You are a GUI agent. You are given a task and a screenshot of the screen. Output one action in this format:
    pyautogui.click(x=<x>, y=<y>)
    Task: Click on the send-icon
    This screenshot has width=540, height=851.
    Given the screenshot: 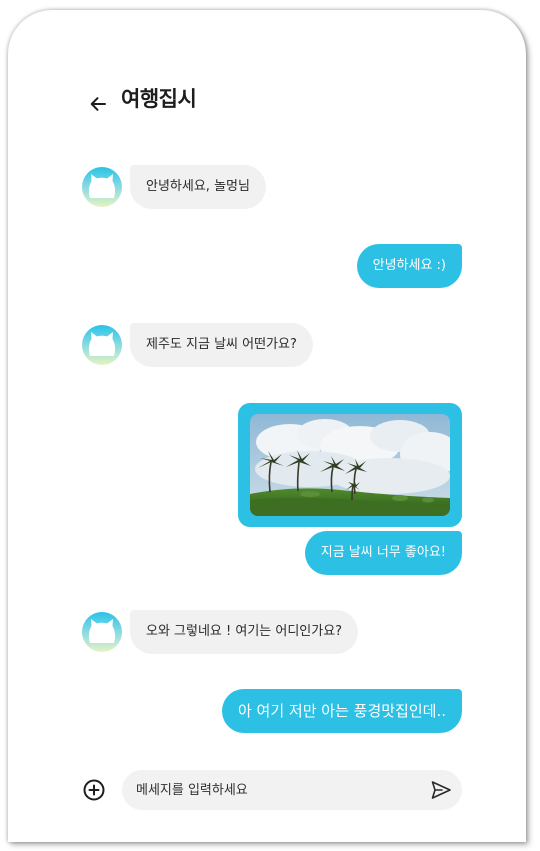 What is the action you would take?
    pyautogui.click(x=441, y=790)
    